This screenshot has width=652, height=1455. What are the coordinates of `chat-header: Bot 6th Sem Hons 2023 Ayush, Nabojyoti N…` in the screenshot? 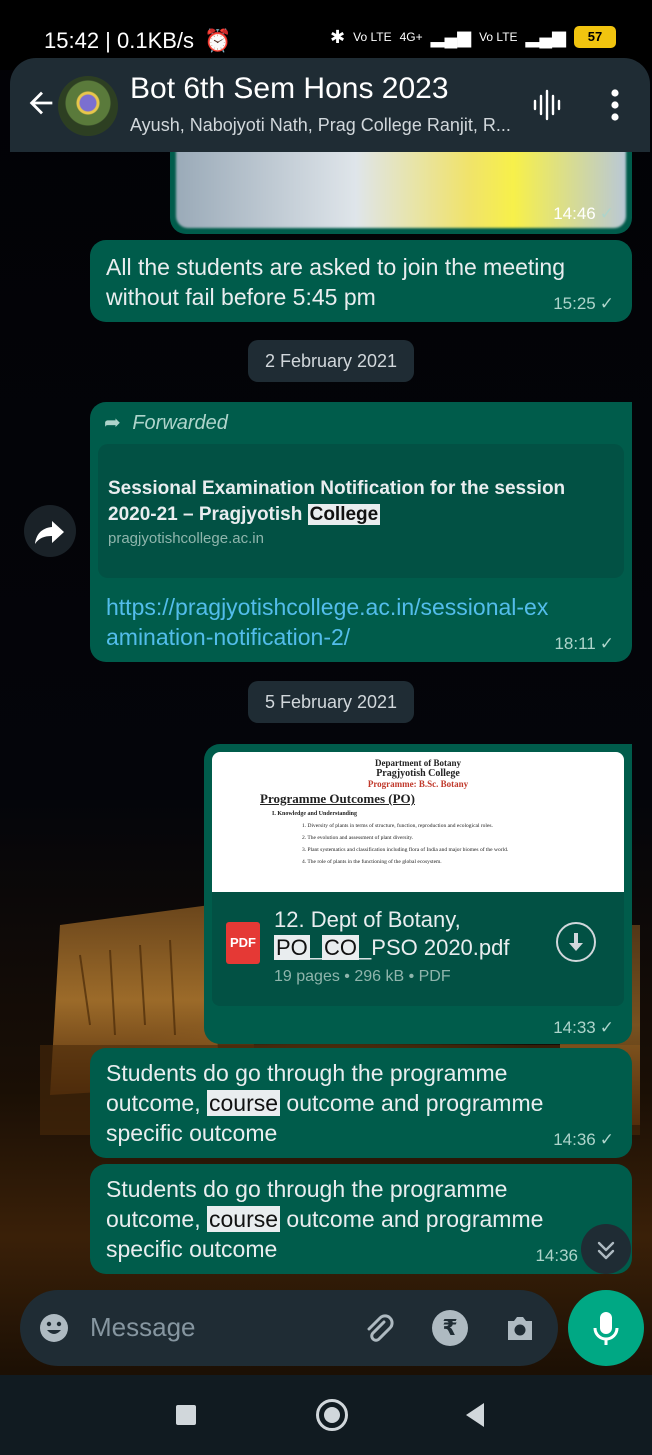 It's located at (330, 105).